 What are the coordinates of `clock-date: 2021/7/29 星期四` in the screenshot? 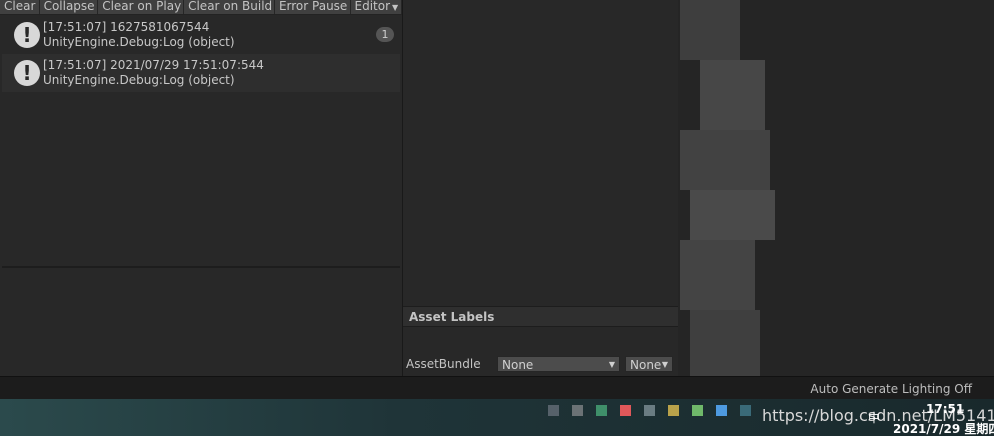 It's located at (943, 428).